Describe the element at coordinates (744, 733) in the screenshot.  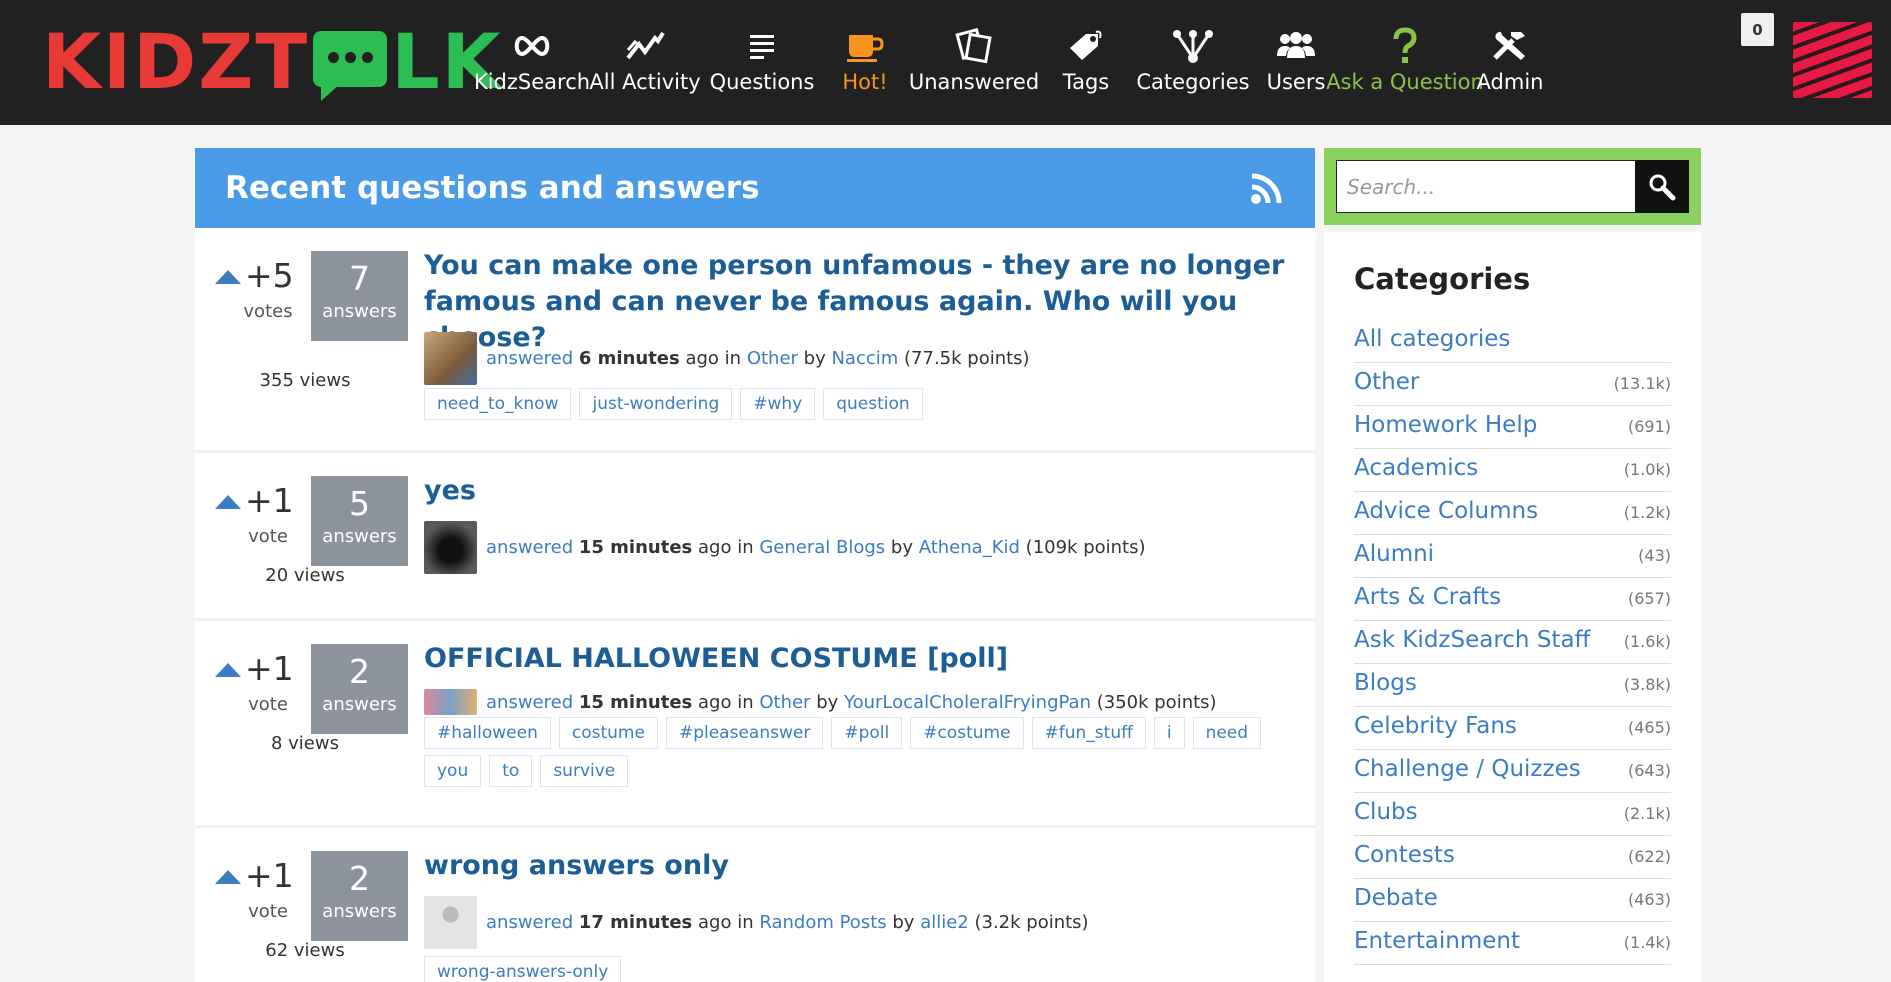
I see `tag: #pleaseanswer` at that location.